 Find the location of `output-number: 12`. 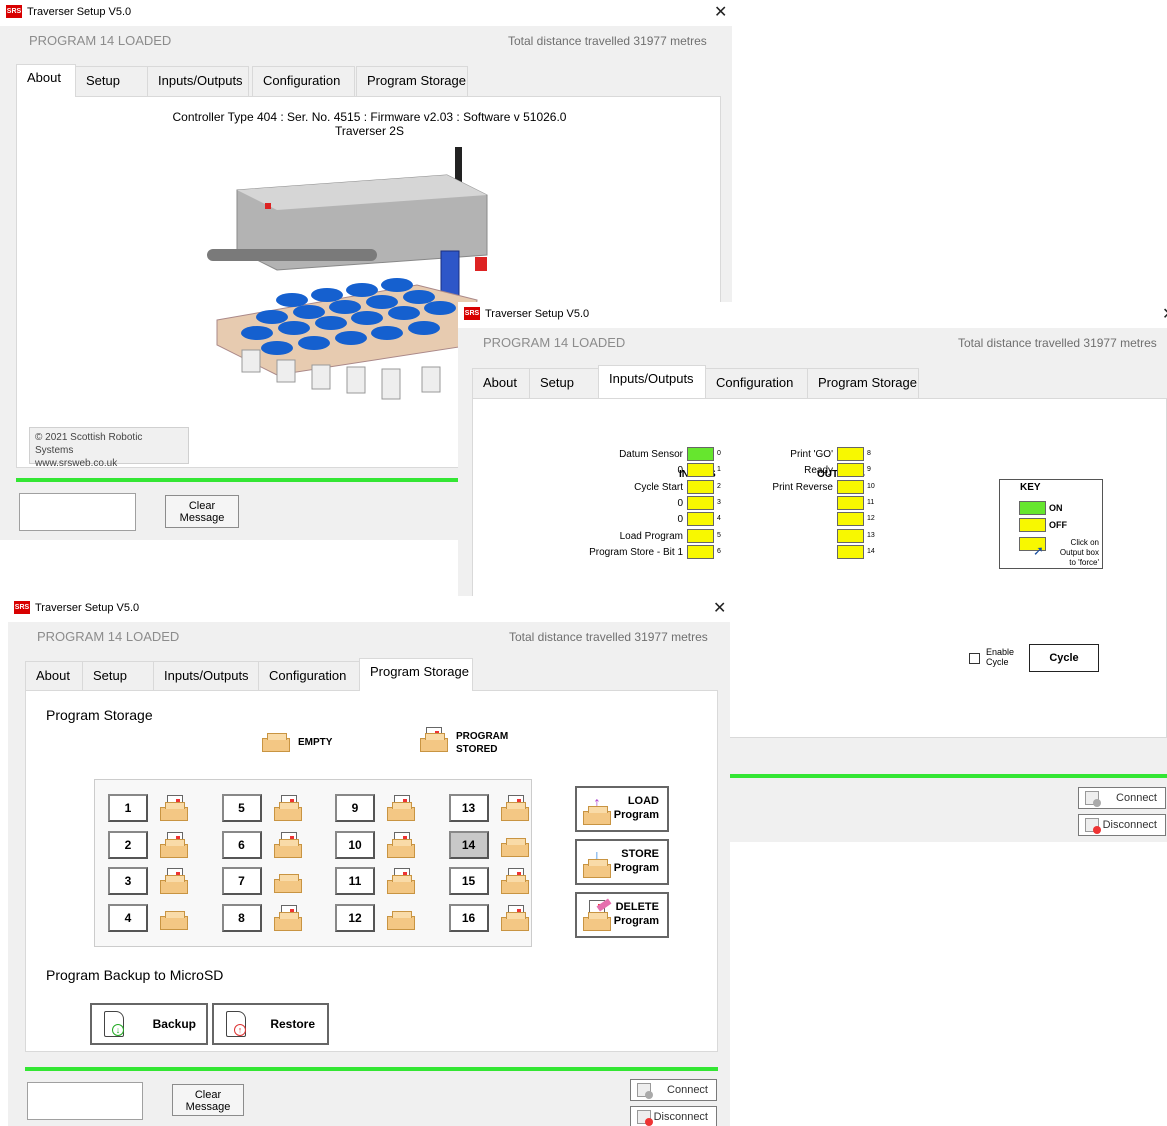

output-number: 12 is located at coordinates (871, 519).